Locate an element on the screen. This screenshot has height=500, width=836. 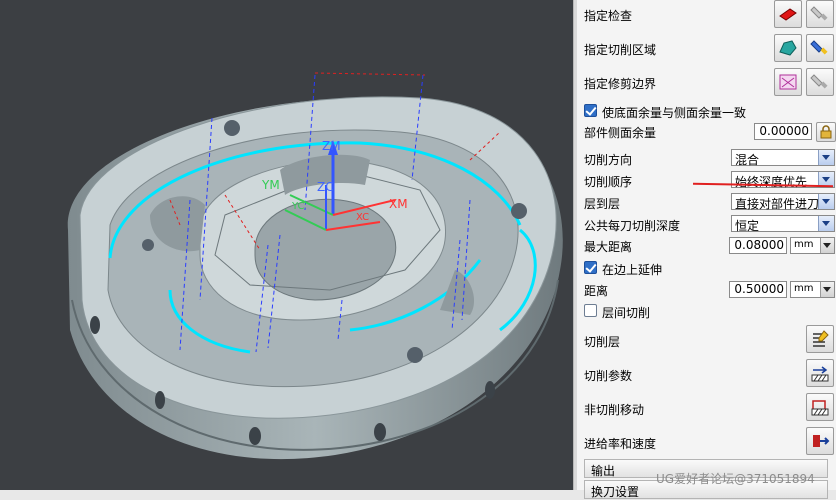
max-distance-unit: mm is located at coordinates (804, 244).